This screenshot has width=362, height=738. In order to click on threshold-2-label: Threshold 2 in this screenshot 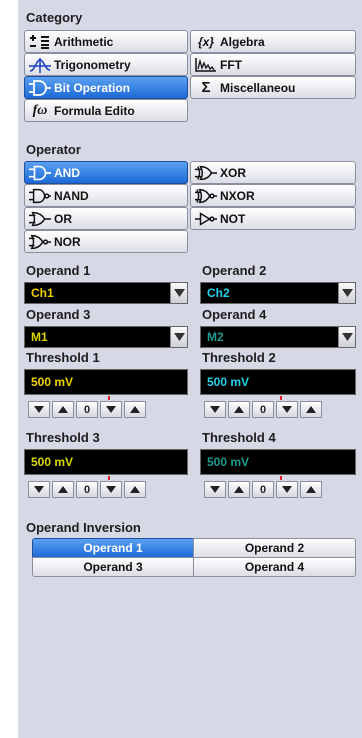, I will do `click(239, 357)`.